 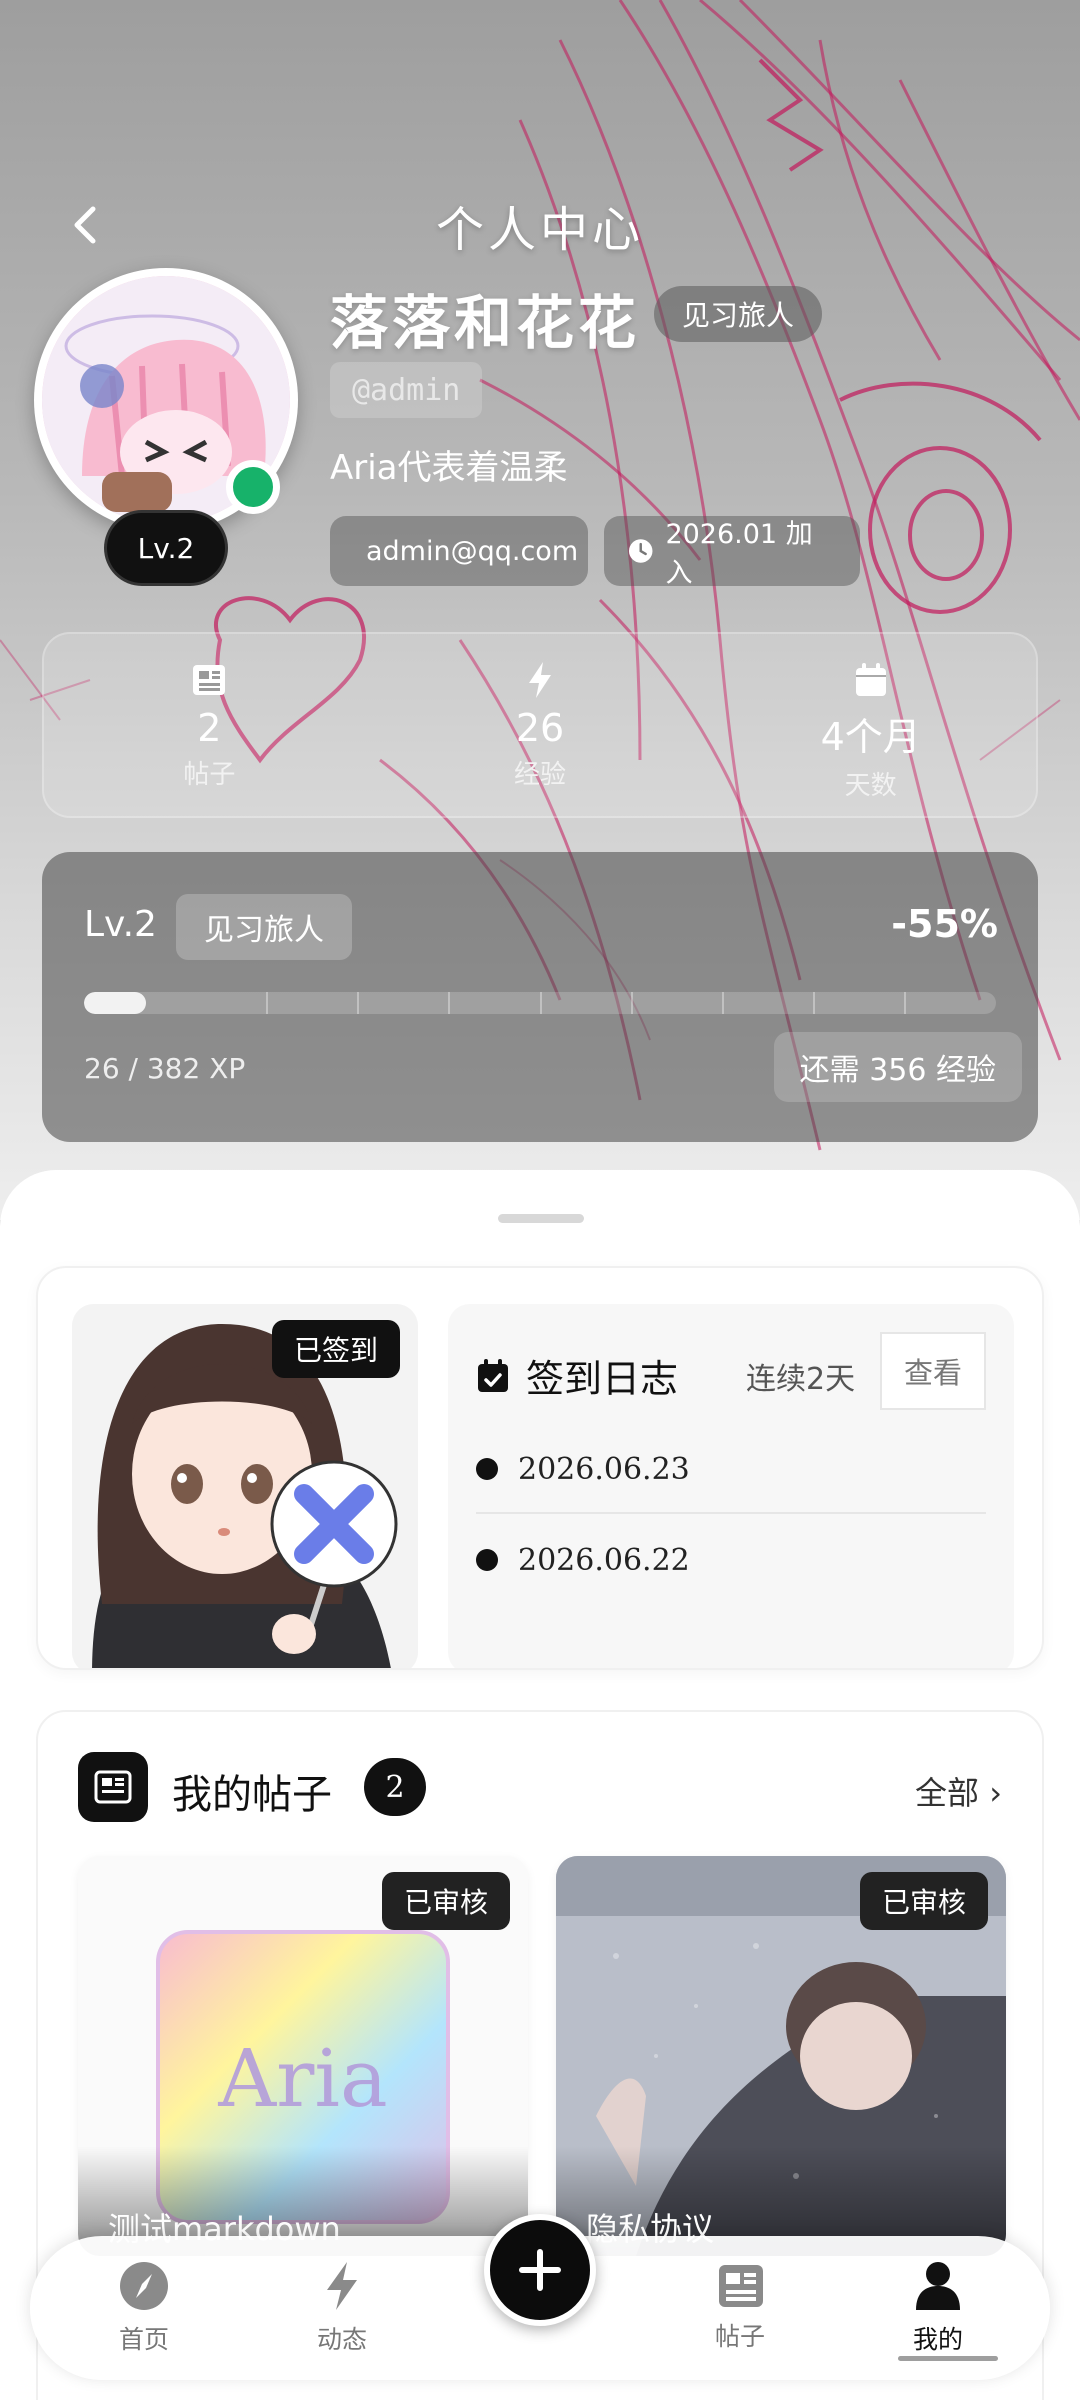 What do you see at coordinates (115, 1003) in the screenshot?
I see `xp-progress-fill` at bounding box center [115, 1003].